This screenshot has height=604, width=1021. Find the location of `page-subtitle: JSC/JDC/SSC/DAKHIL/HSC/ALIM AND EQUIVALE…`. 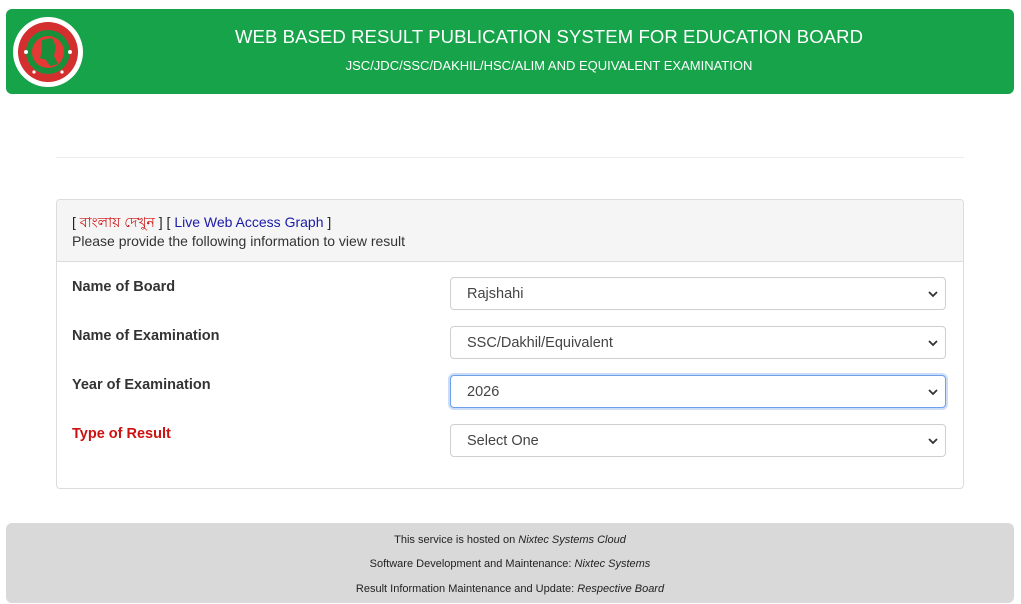

page-subtitle: JSC/JDC/SSC/DAKHIL/HSC/ALIM AND EQUIVALE… is located at coordinates (549, 65).